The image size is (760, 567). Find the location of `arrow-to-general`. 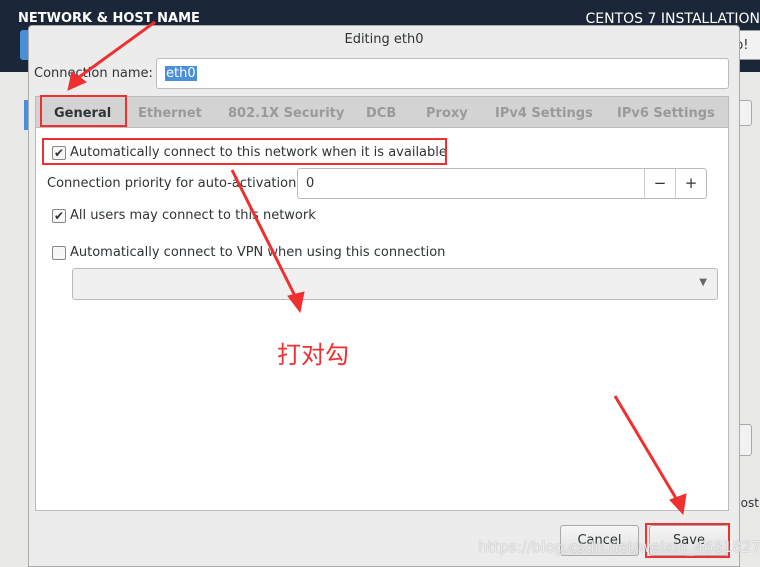

arrow-to-general is located at coordinates (115, 51).